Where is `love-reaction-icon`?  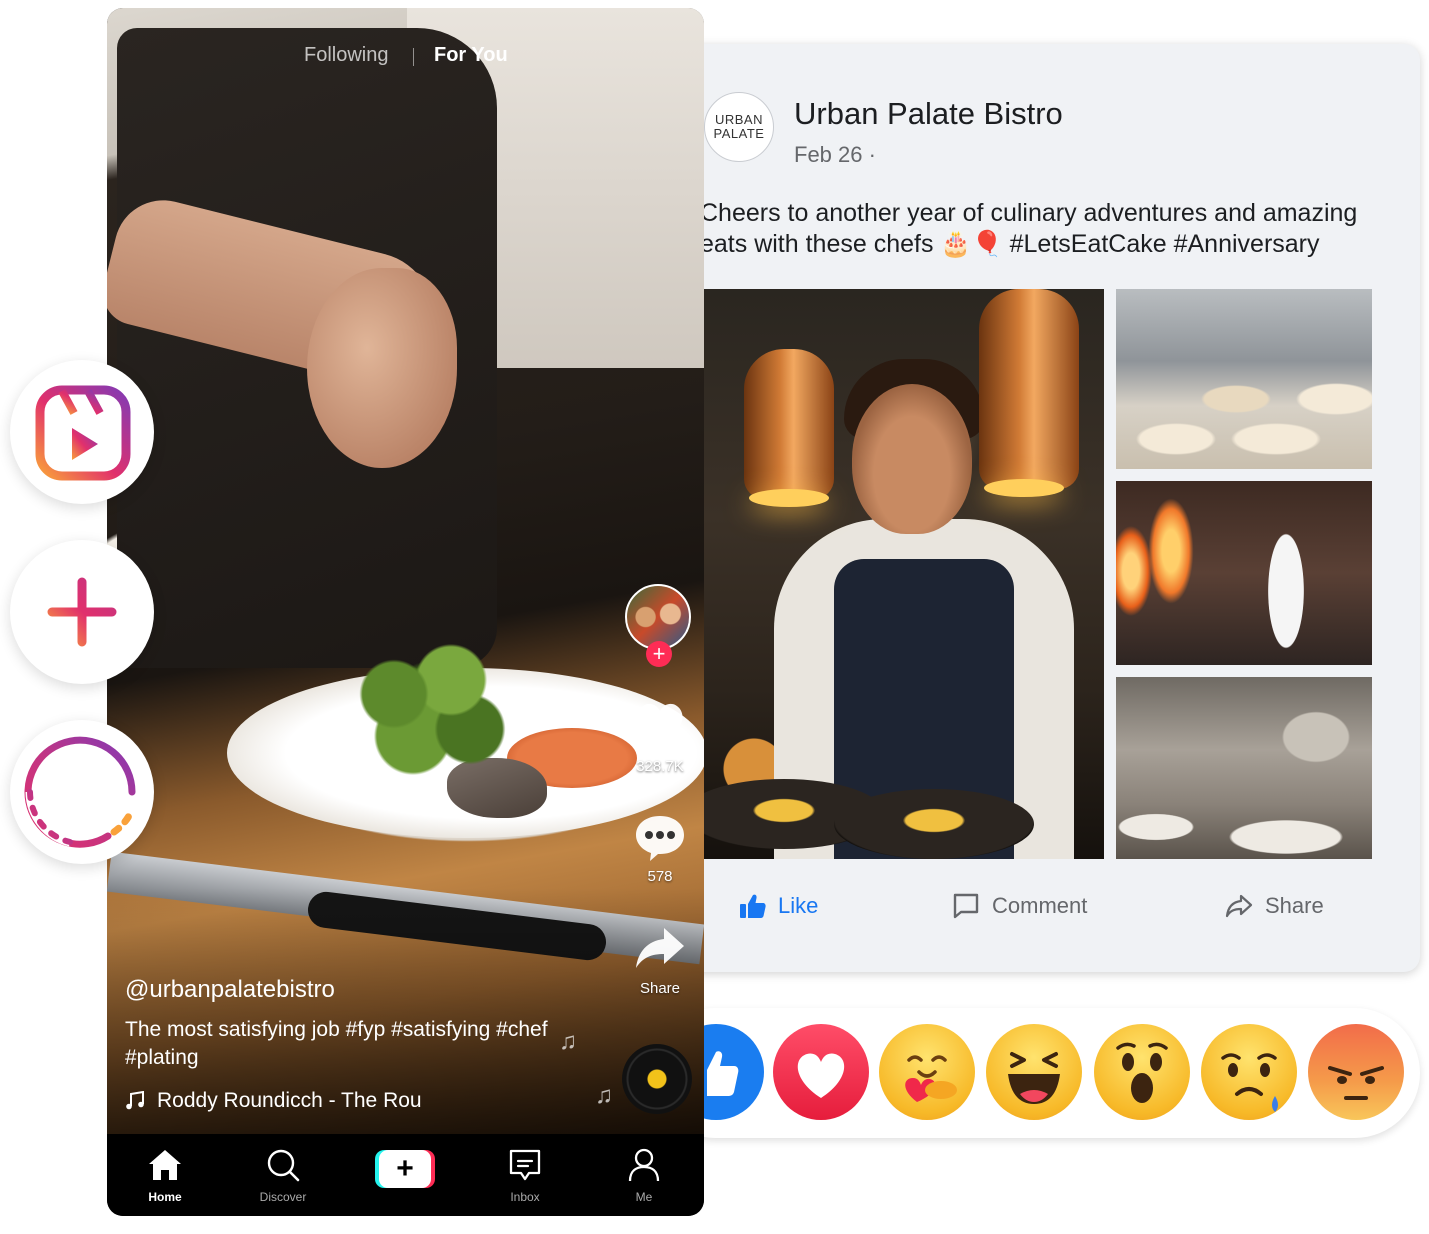 love-reaction-icon is located at coordinates (821, 1072).